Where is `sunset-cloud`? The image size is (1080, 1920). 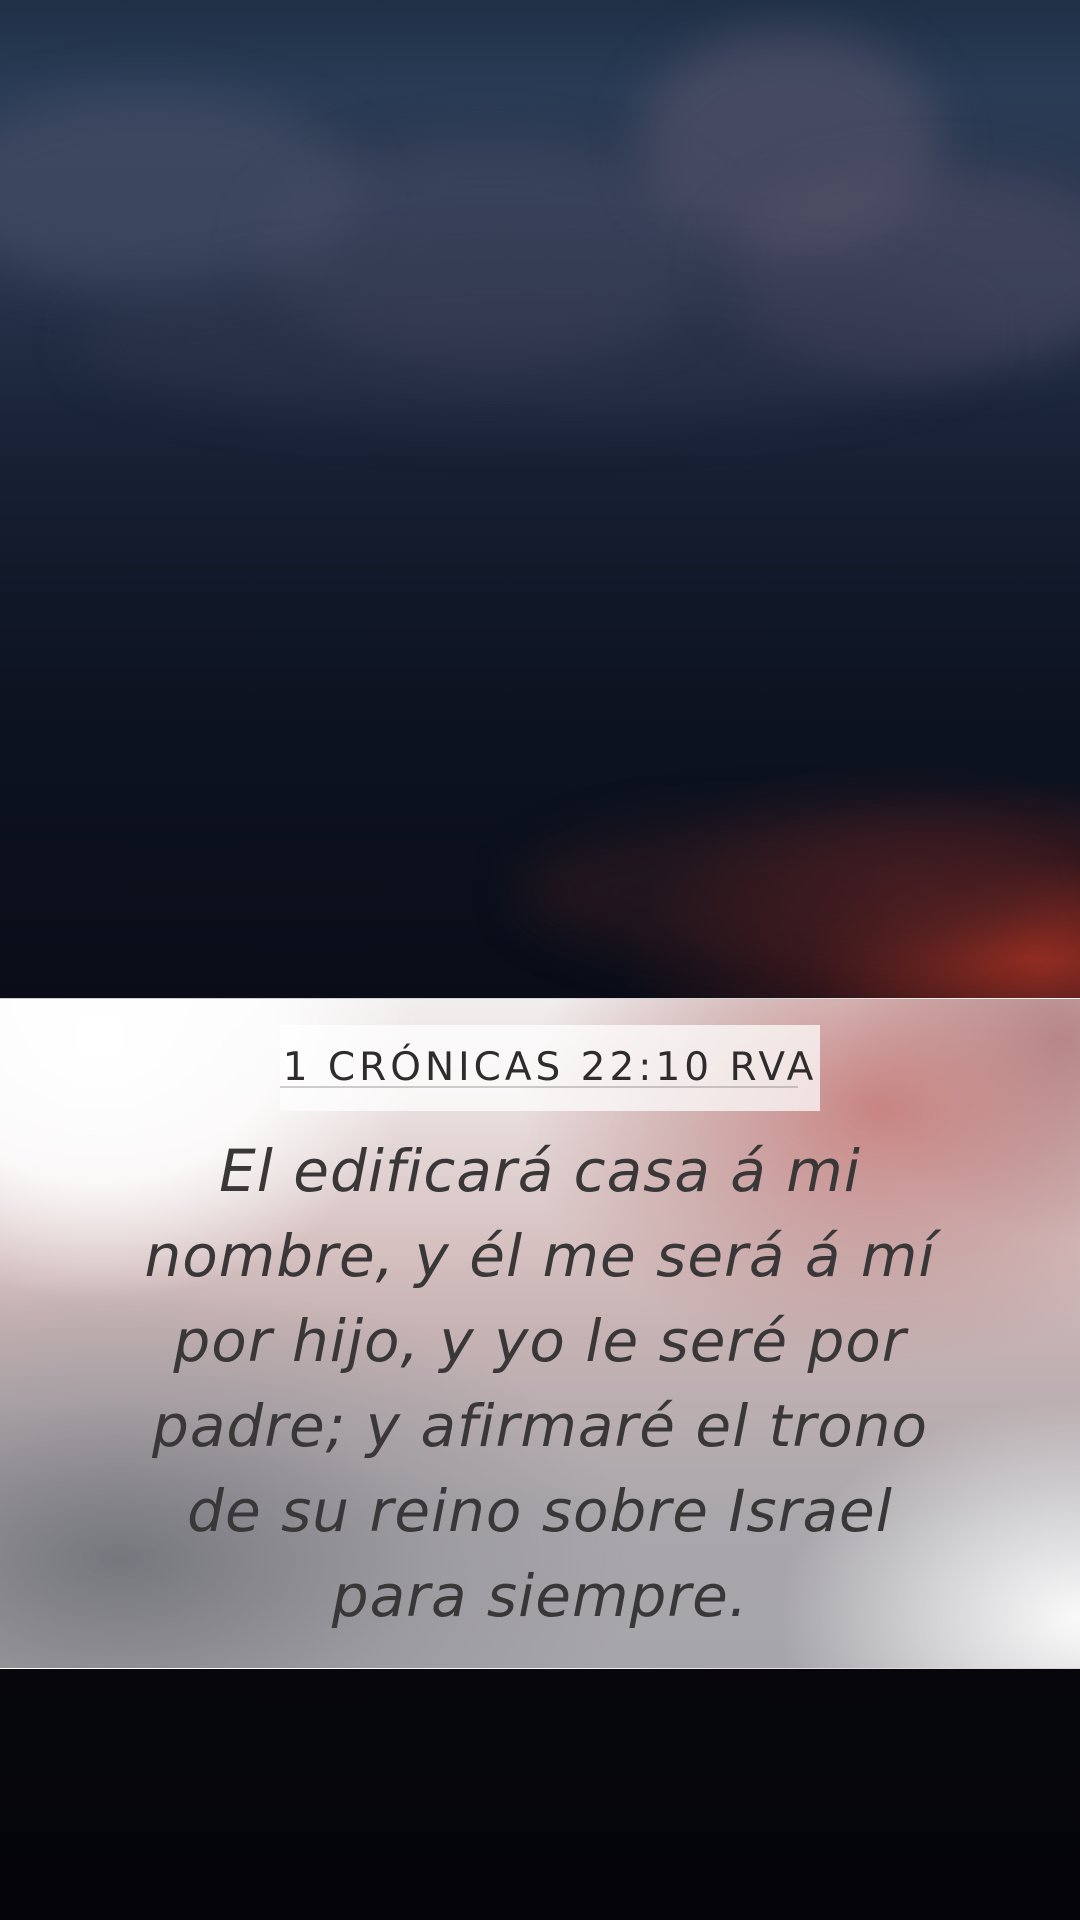
sunset-cloud is located at coordinates (780, 890).